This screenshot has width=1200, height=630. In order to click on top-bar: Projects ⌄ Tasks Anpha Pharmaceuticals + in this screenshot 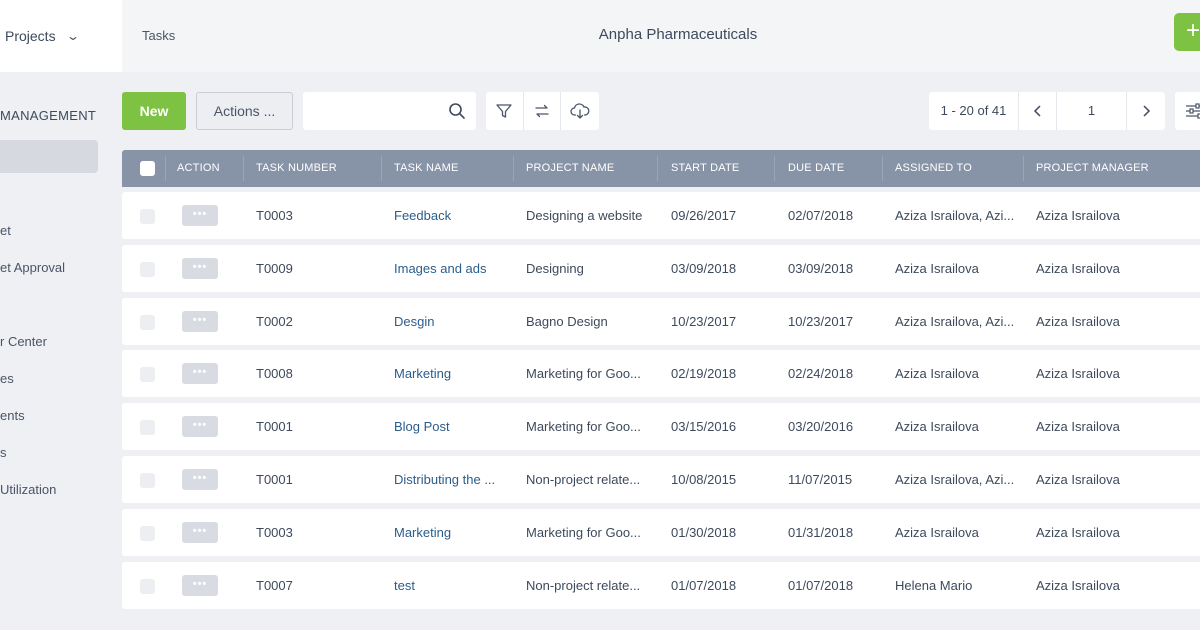, I will do `click(600, 36)`.